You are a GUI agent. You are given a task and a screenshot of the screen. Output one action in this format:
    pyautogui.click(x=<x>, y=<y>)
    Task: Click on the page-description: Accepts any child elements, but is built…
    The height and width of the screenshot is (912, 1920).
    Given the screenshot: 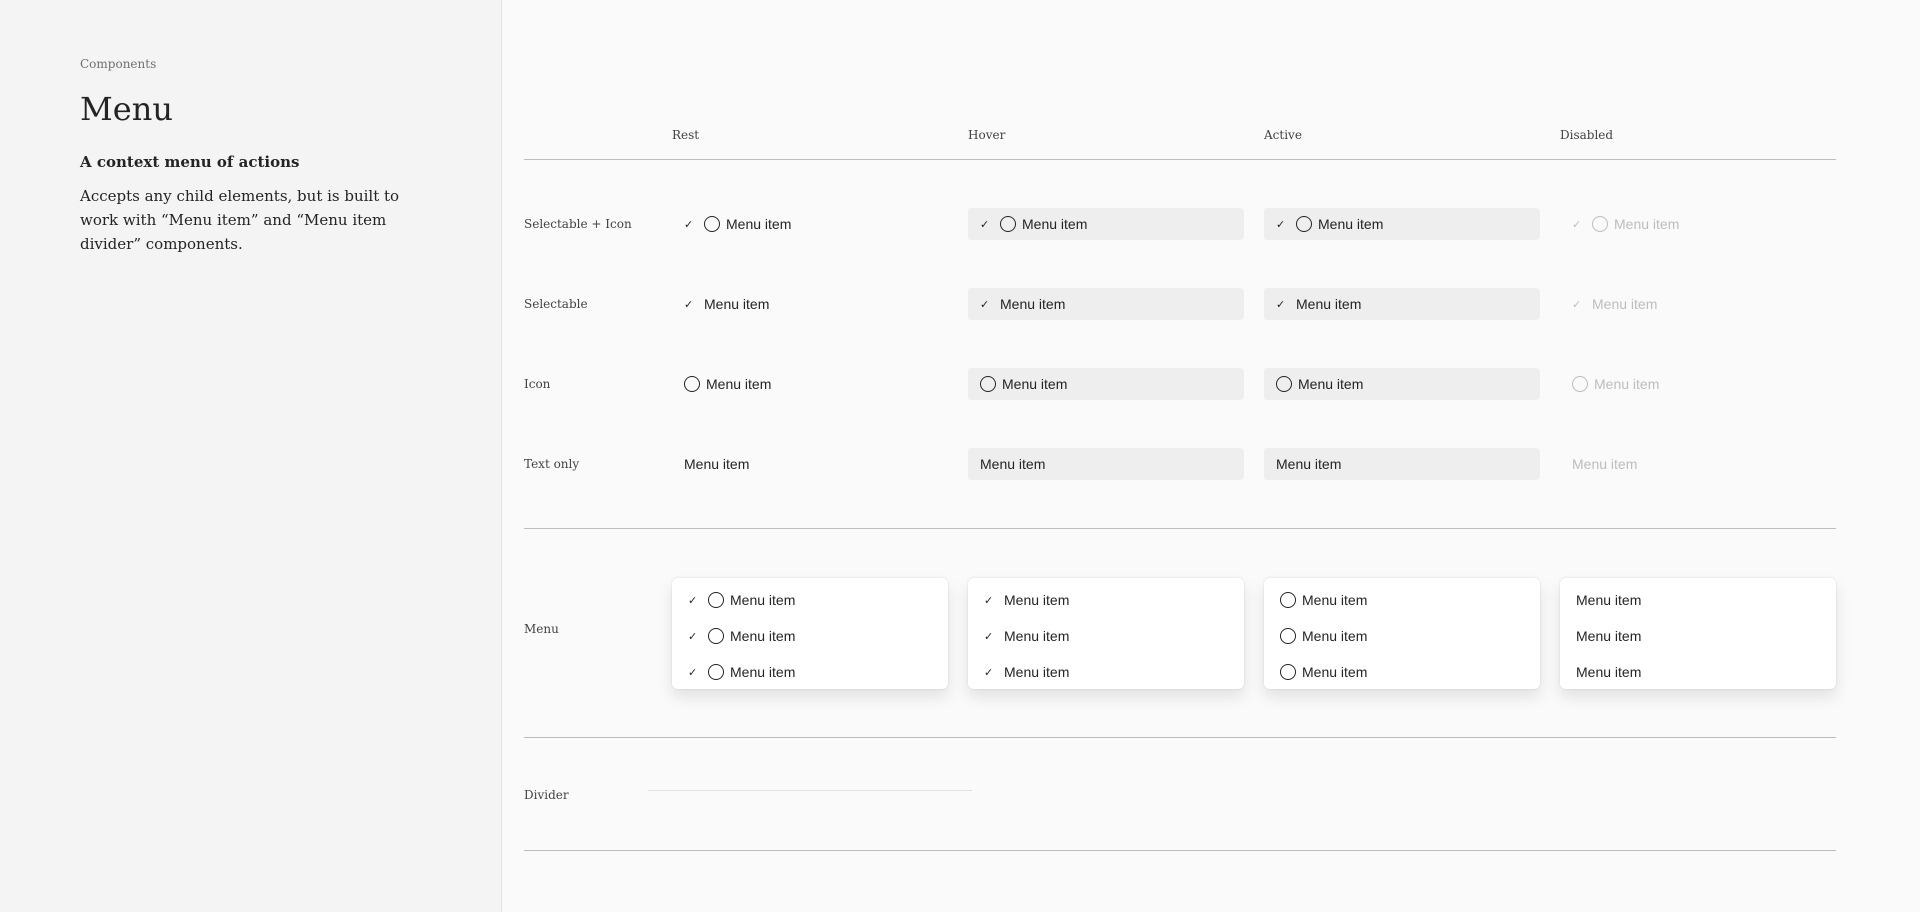 What is the action you would take?
    pyautogui.click(x=240, y=220)
    